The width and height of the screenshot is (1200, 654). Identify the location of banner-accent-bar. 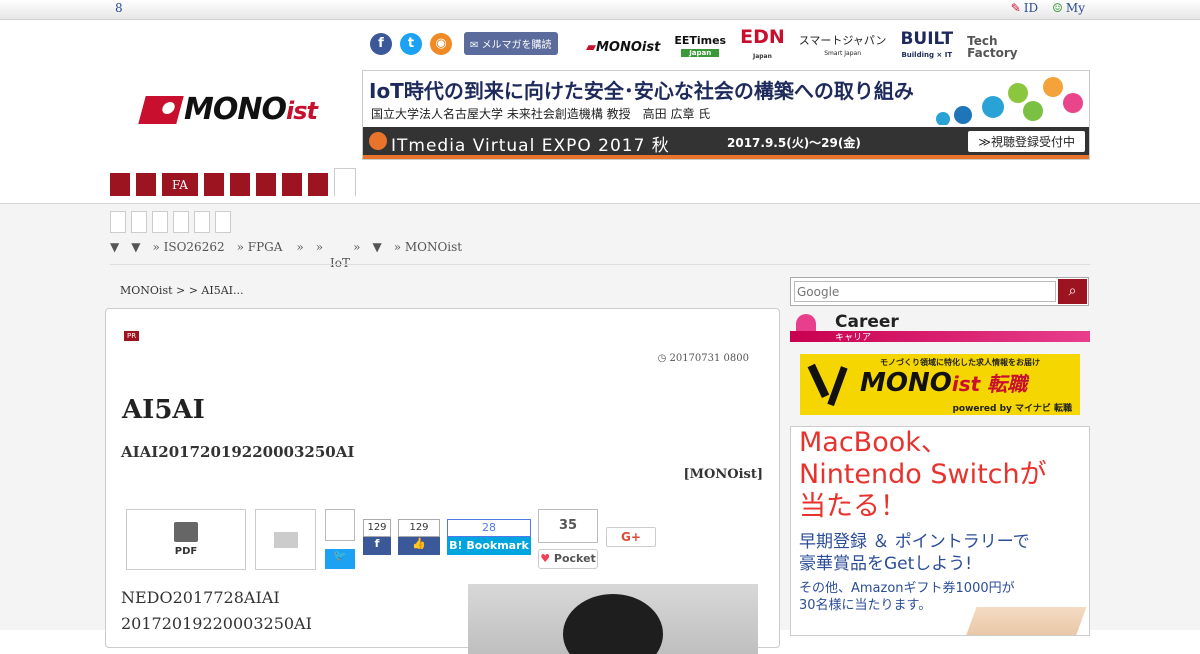
(726, 157).